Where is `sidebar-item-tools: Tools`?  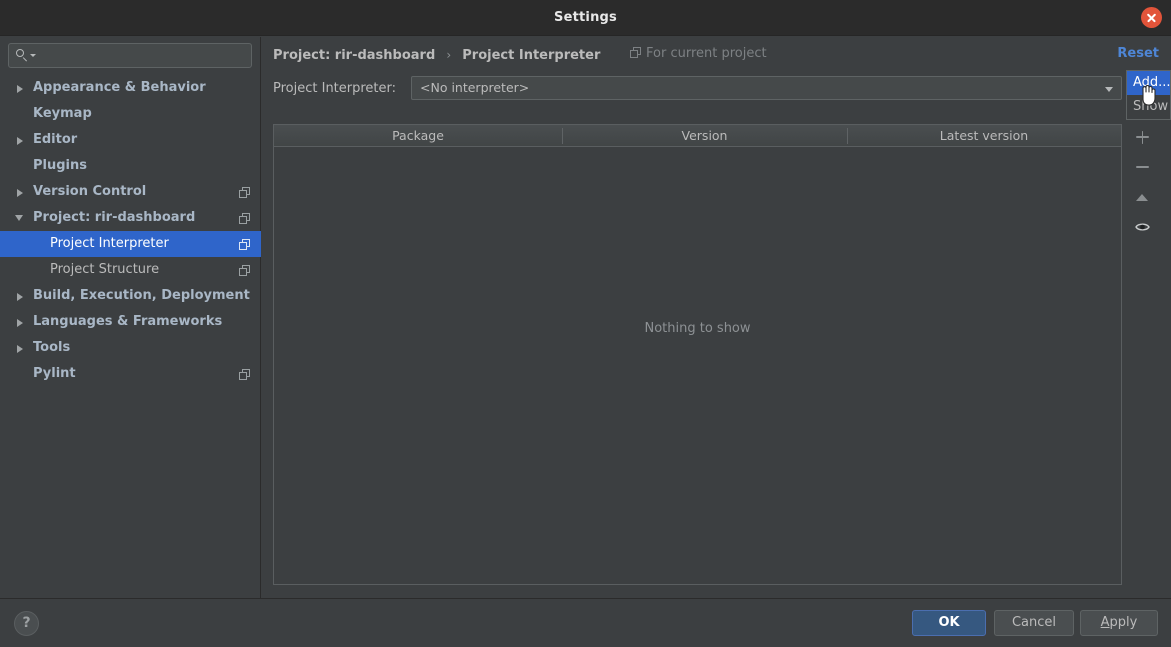
sidebar-item-tools: Tools is located at coordinates (130, 348).